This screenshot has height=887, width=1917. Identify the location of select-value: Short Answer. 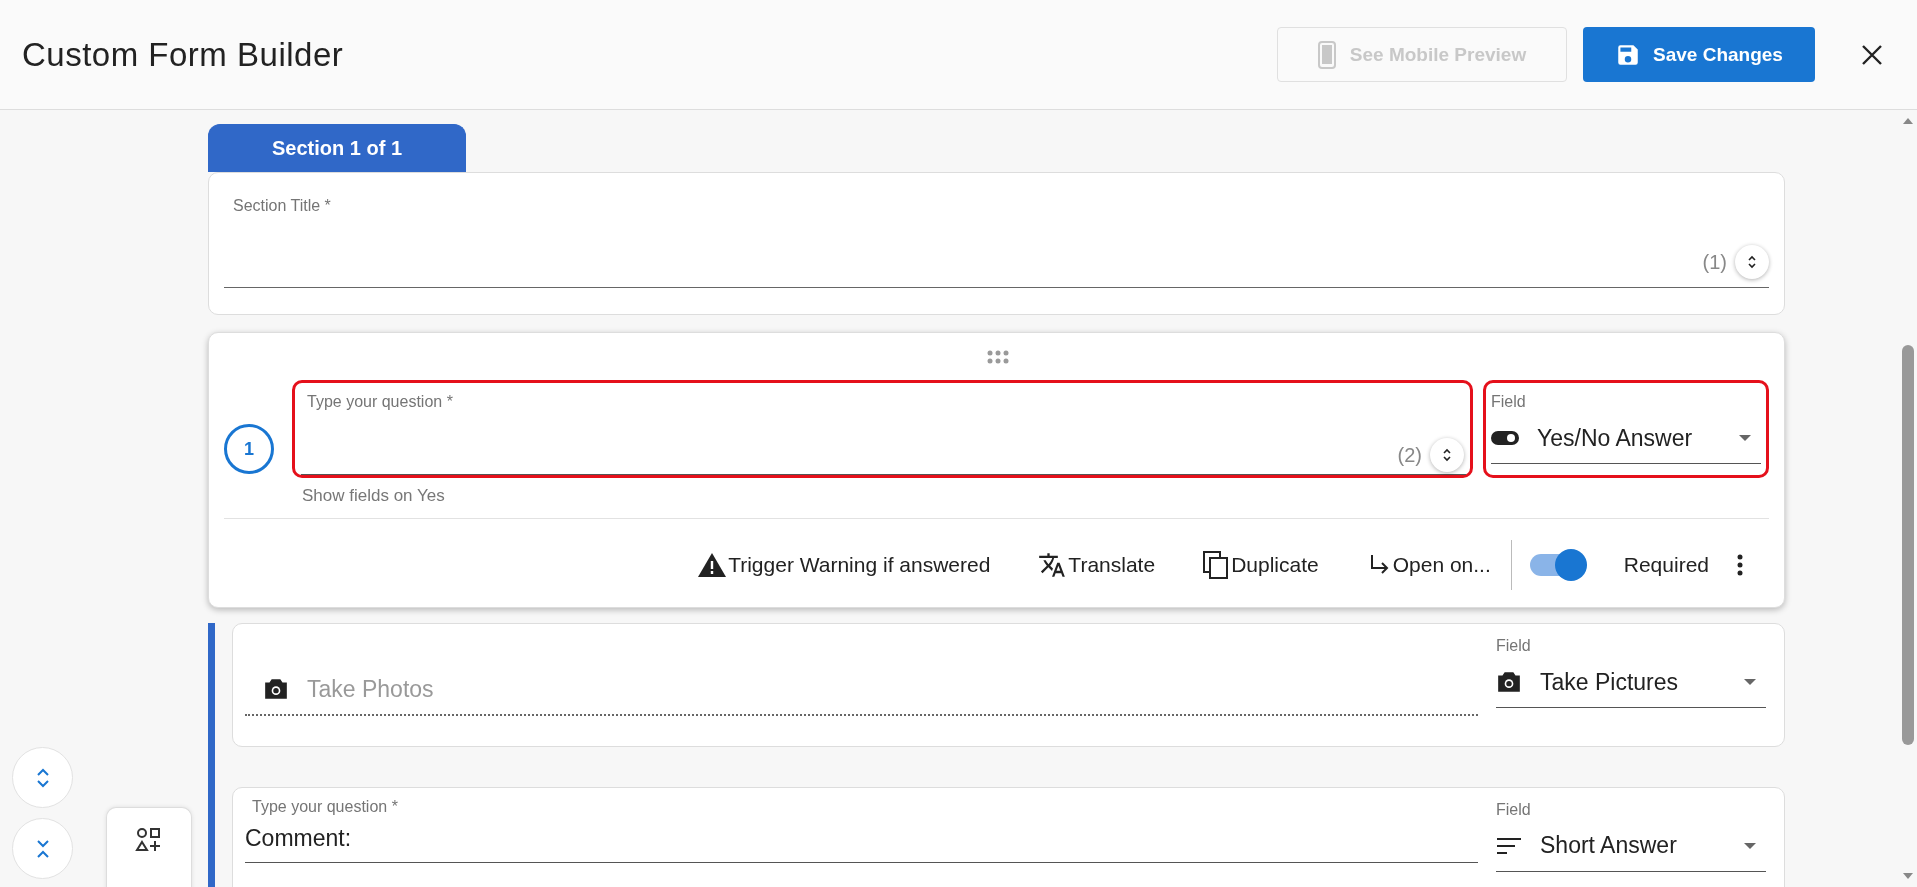
(1609, 846).